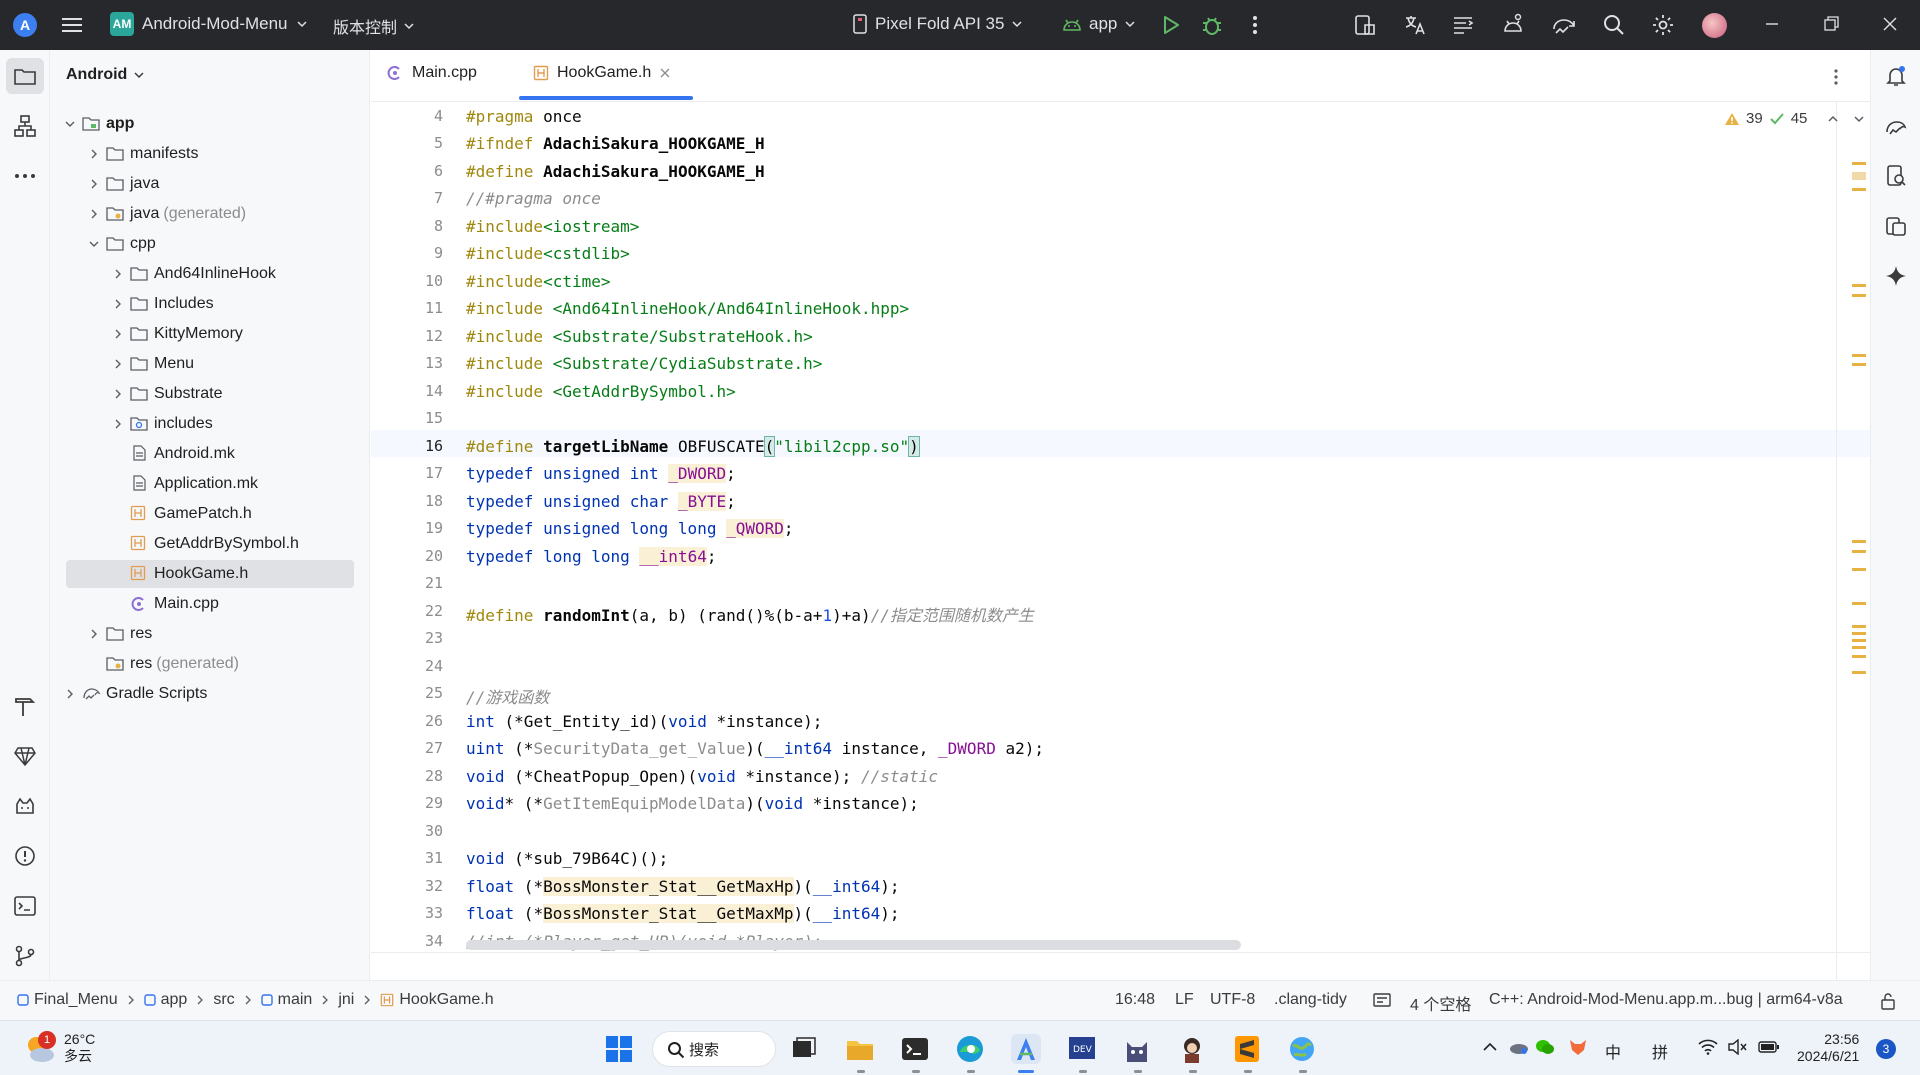 The width and height of the screenshot is (1920, 1075). I want to click on code-line: void (*sub_79B64C)();, so click(567, 858).